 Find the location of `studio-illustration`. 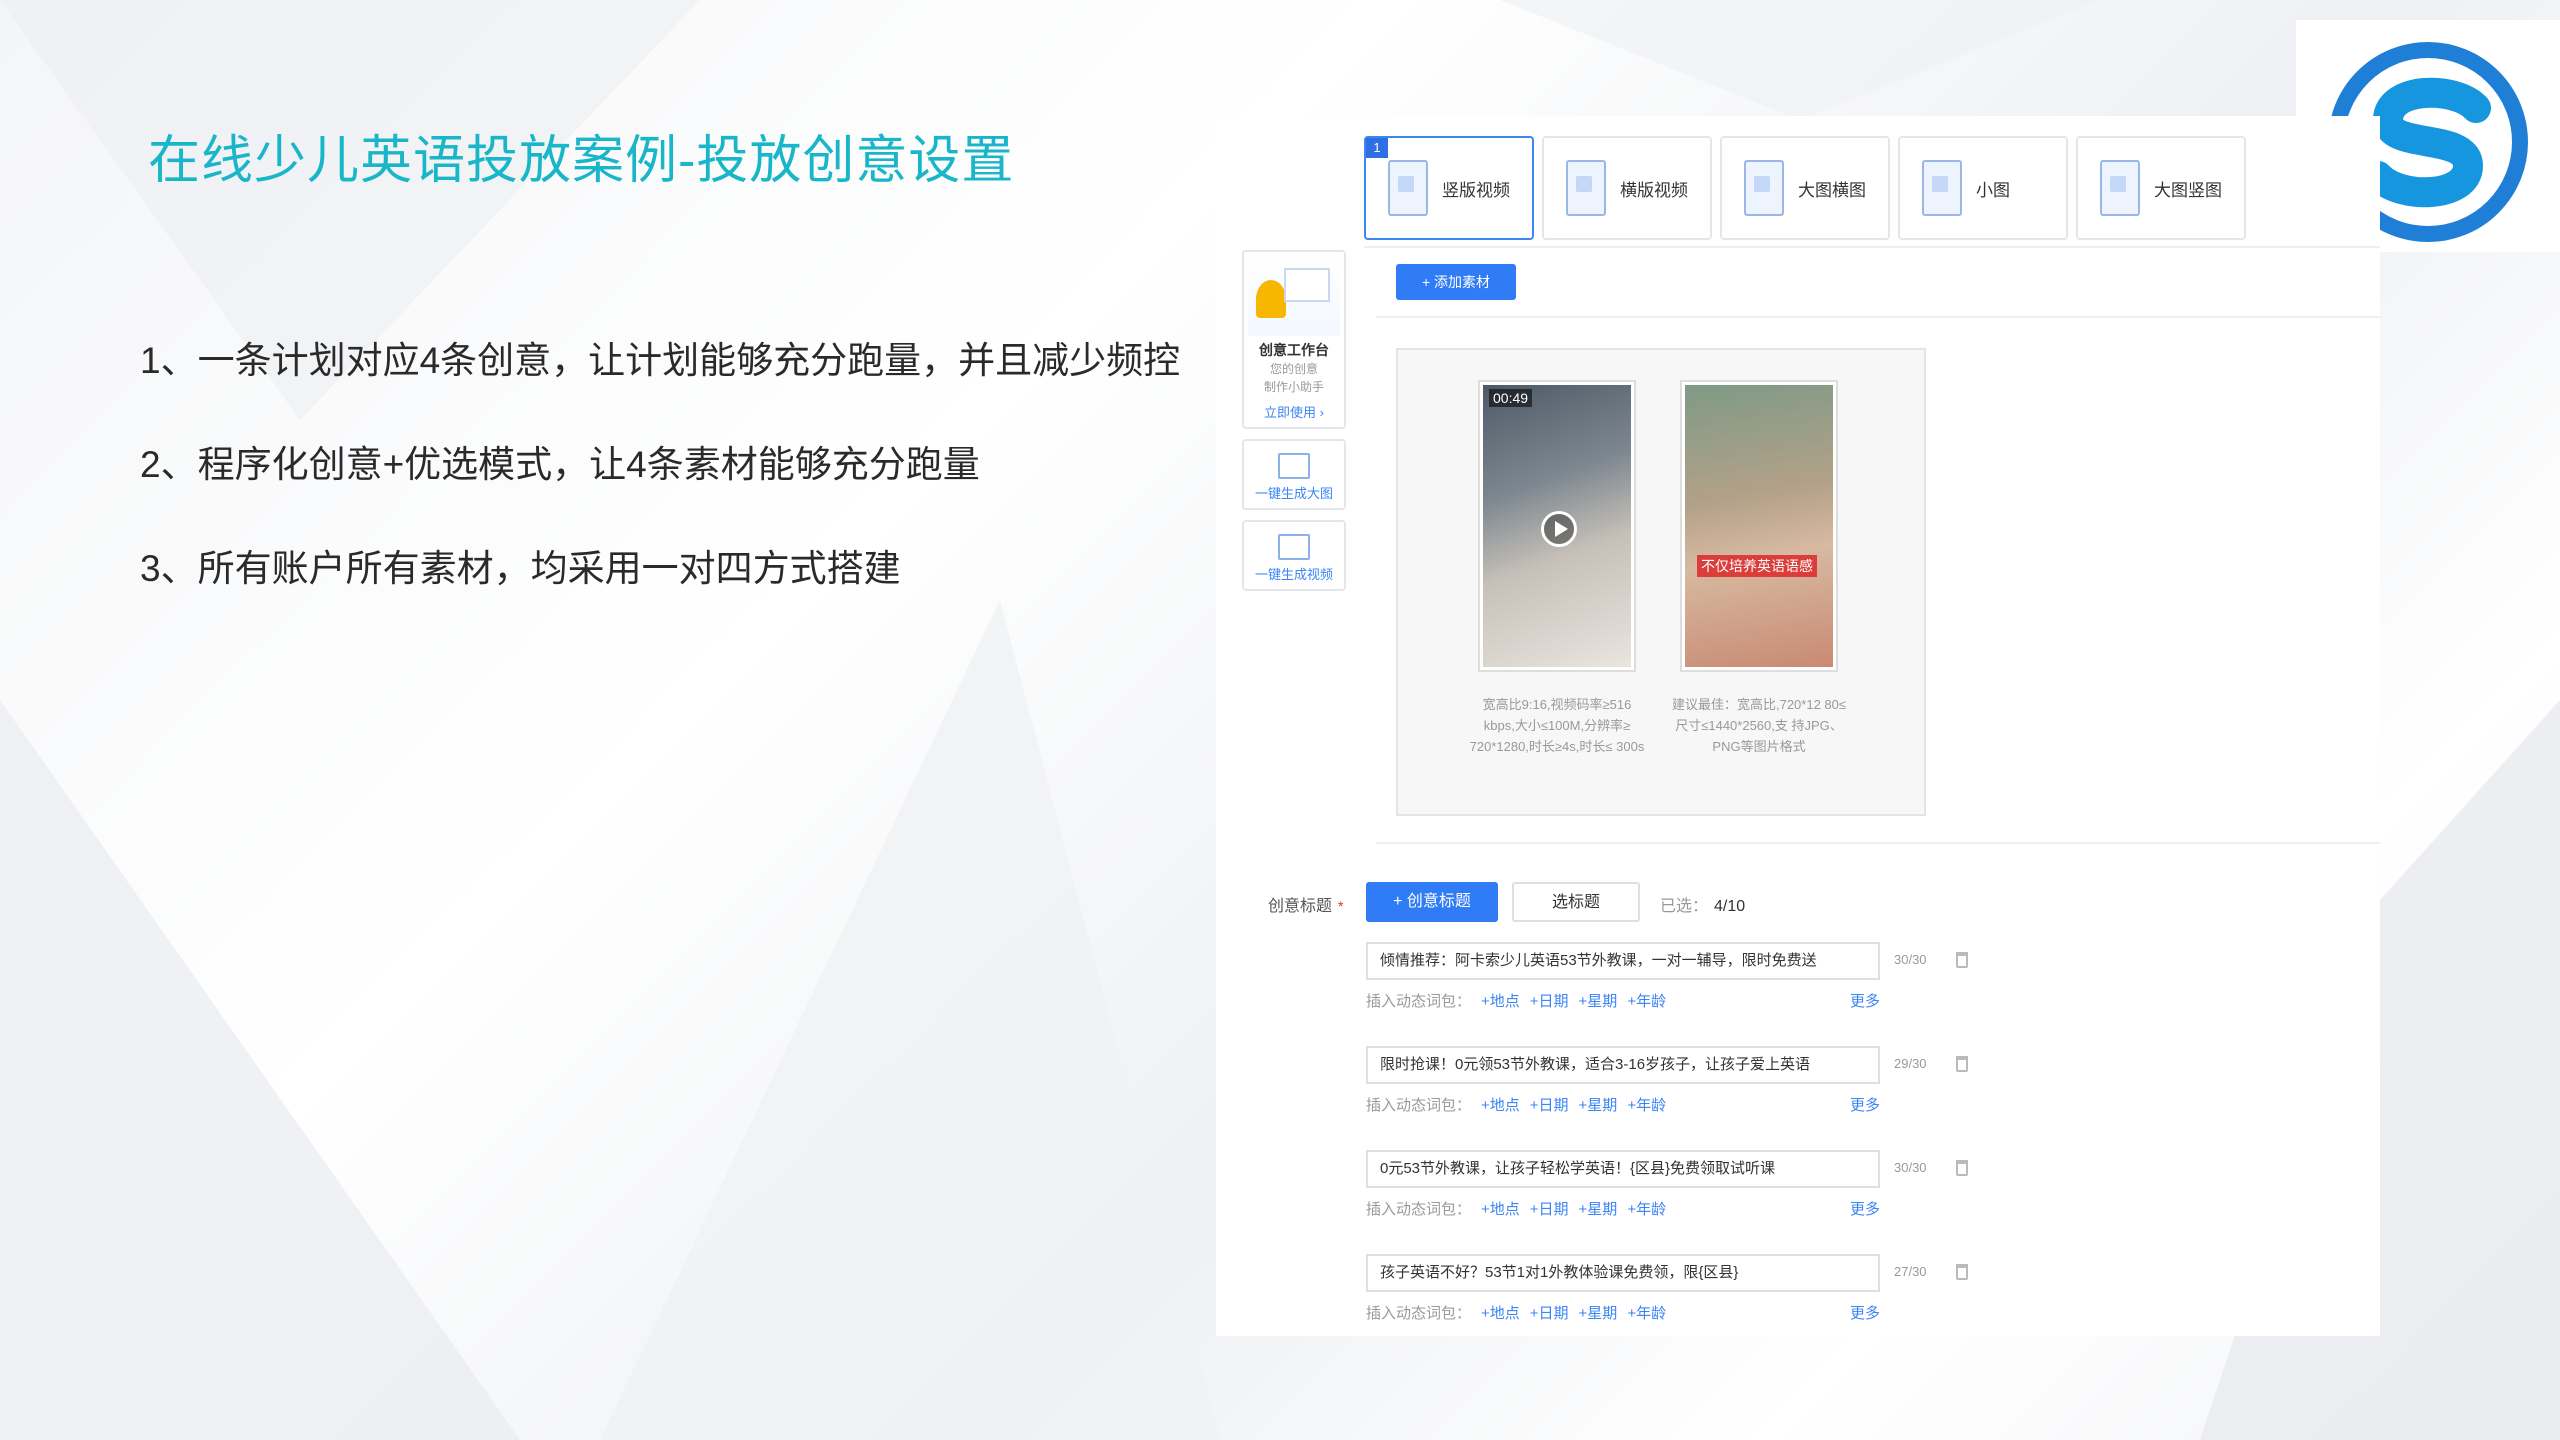

studio-illustration is located at coordinates (1294, 297).